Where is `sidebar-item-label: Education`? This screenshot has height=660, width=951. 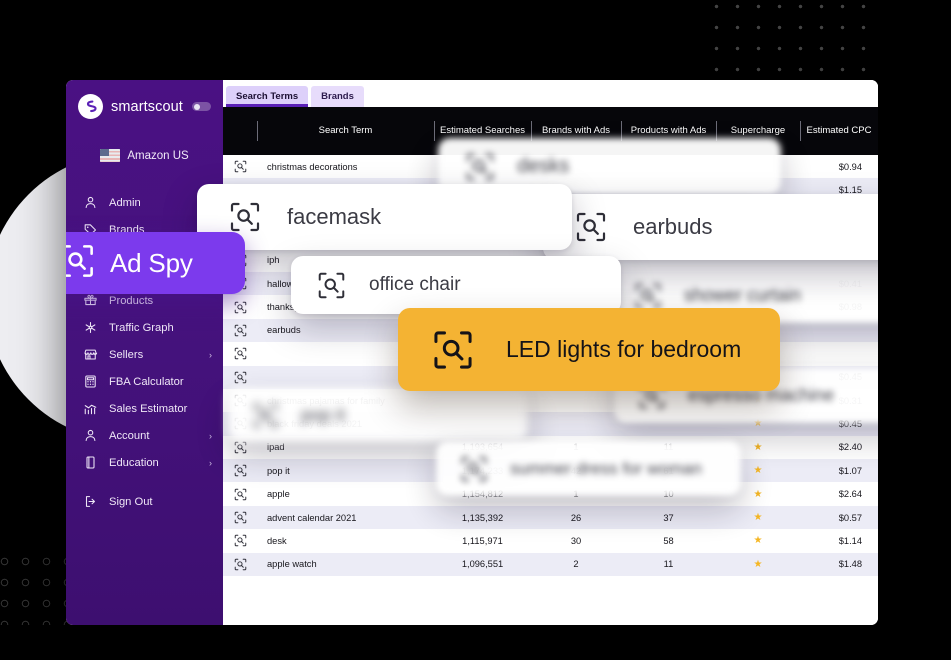
sidebar-item-label: Education is located at coordinates (134, 462).